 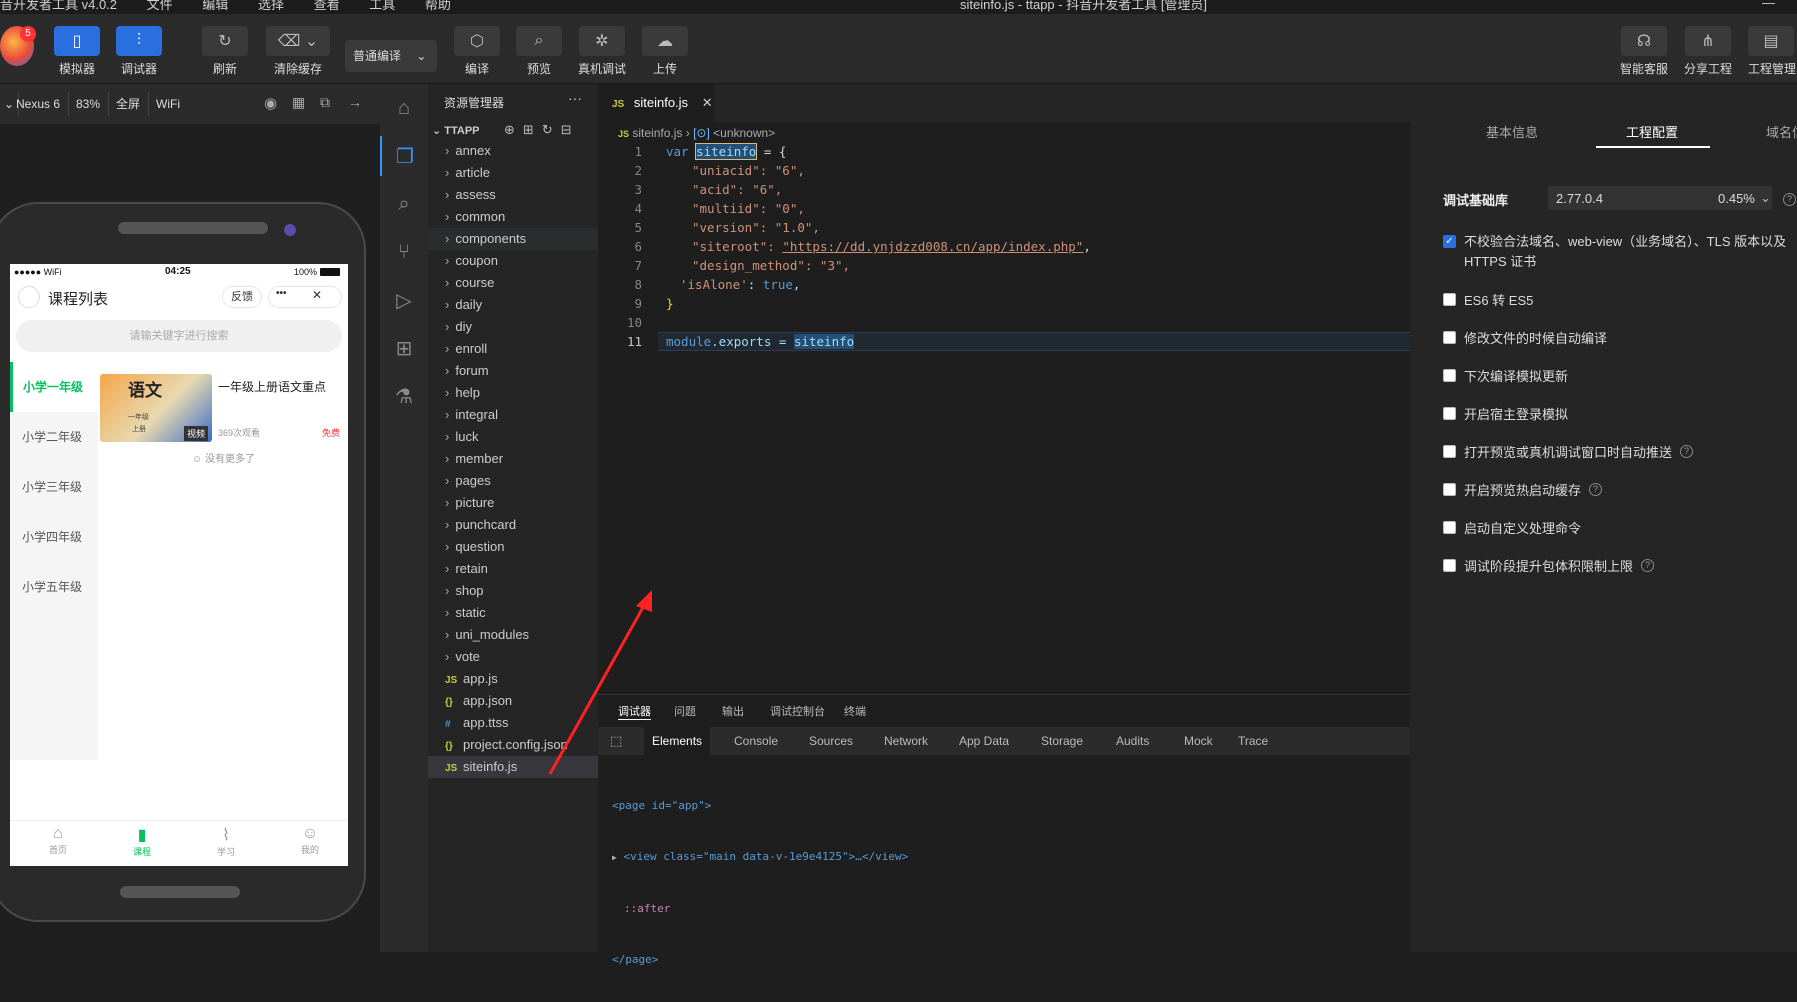 I want to click on compile-button: ⬡ 编译, so click(x=477, y=51).